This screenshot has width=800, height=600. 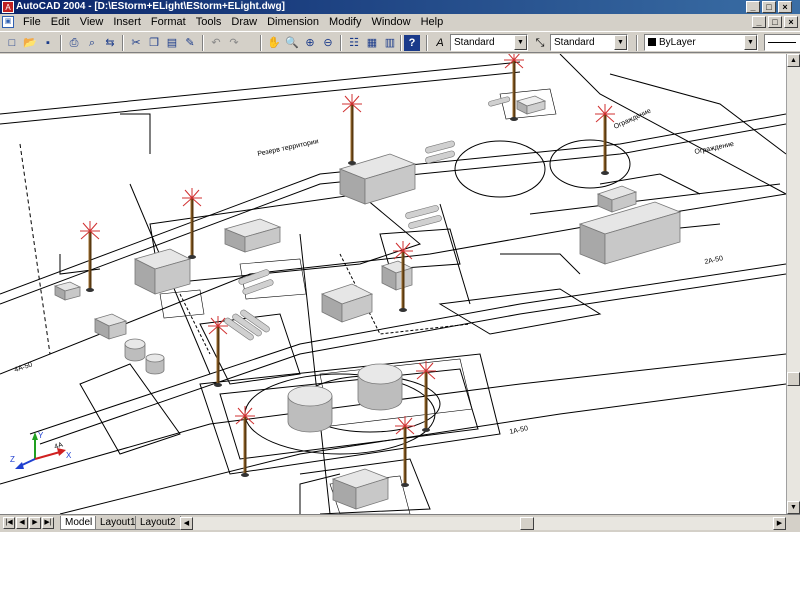 I want to click on linetype-dropdown, so click(x=782, y=42).